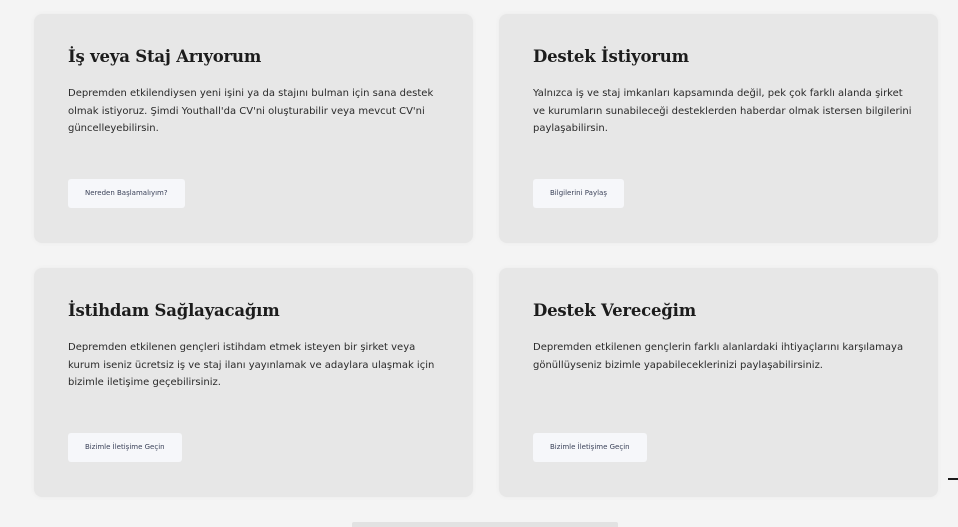 This screenshot has height=527, width=958. I want to click on where-to-start-button: Nereden Başlamalıyım?, so click(126, 193).